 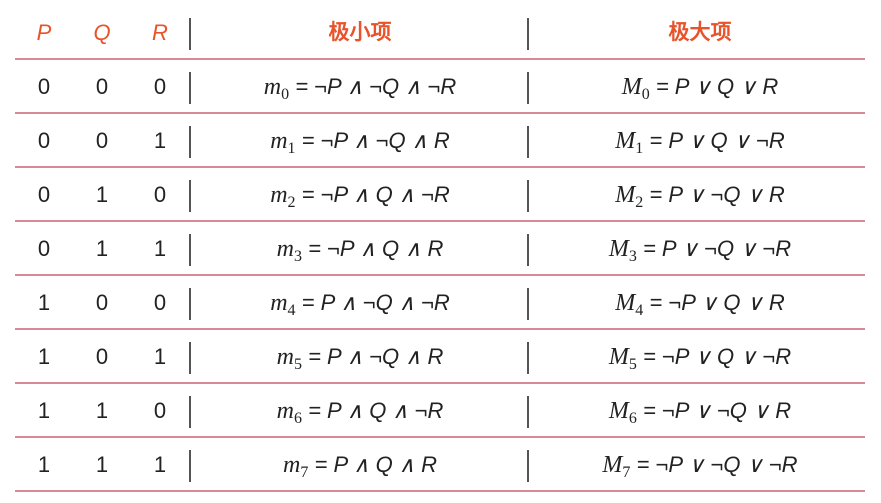 I want to click on header-r: R, so click(x=160, y=32).